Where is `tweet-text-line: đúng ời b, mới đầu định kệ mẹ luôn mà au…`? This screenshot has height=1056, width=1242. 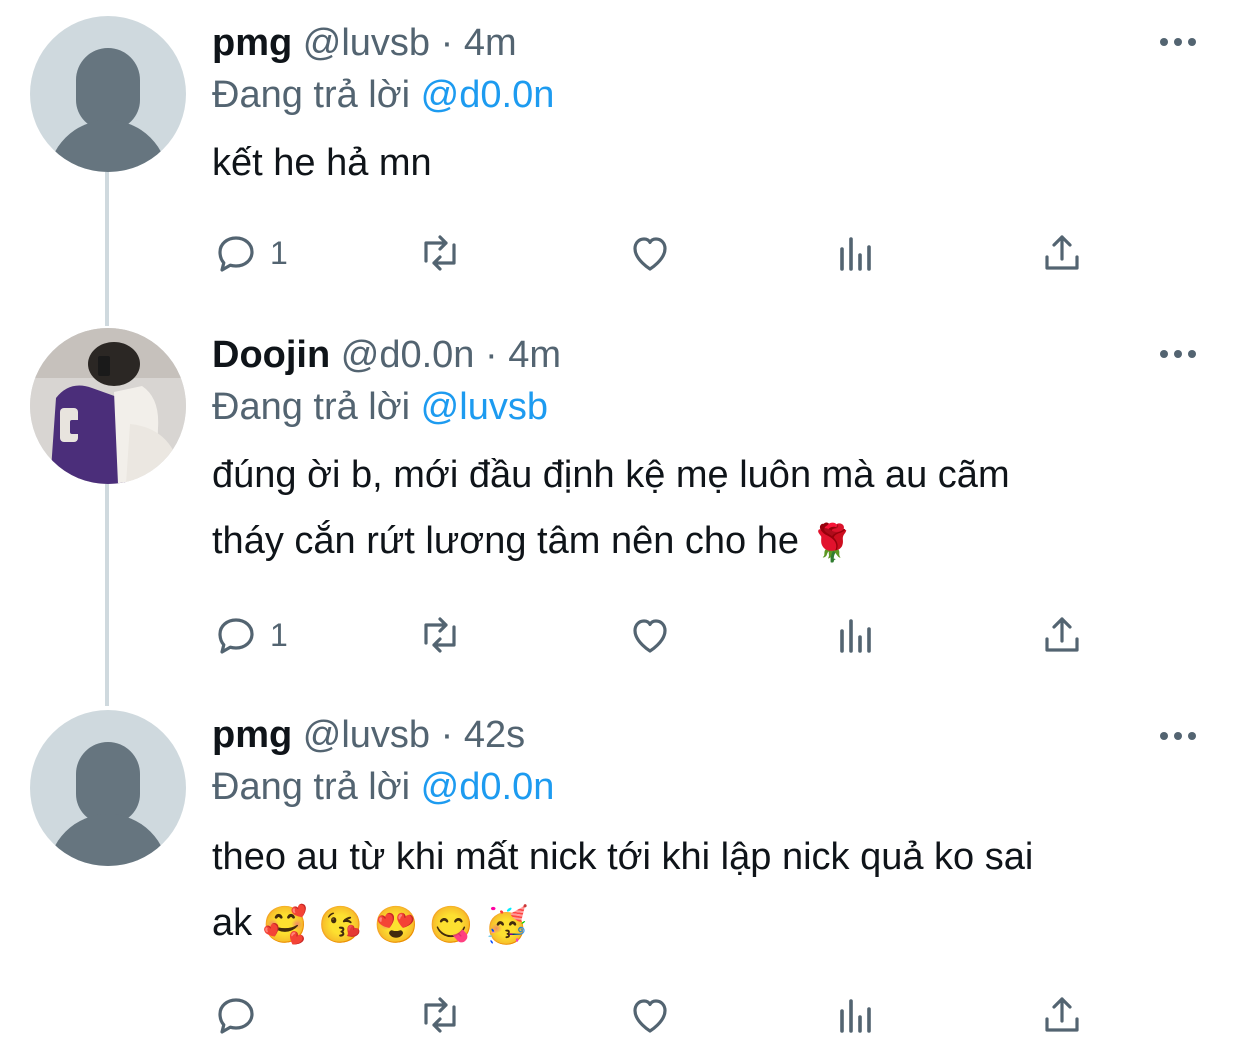
tweet-text-line: đúng ời b, mới đầu định kệ mẹ luôn mà au… is located at coordinates (611, 475).